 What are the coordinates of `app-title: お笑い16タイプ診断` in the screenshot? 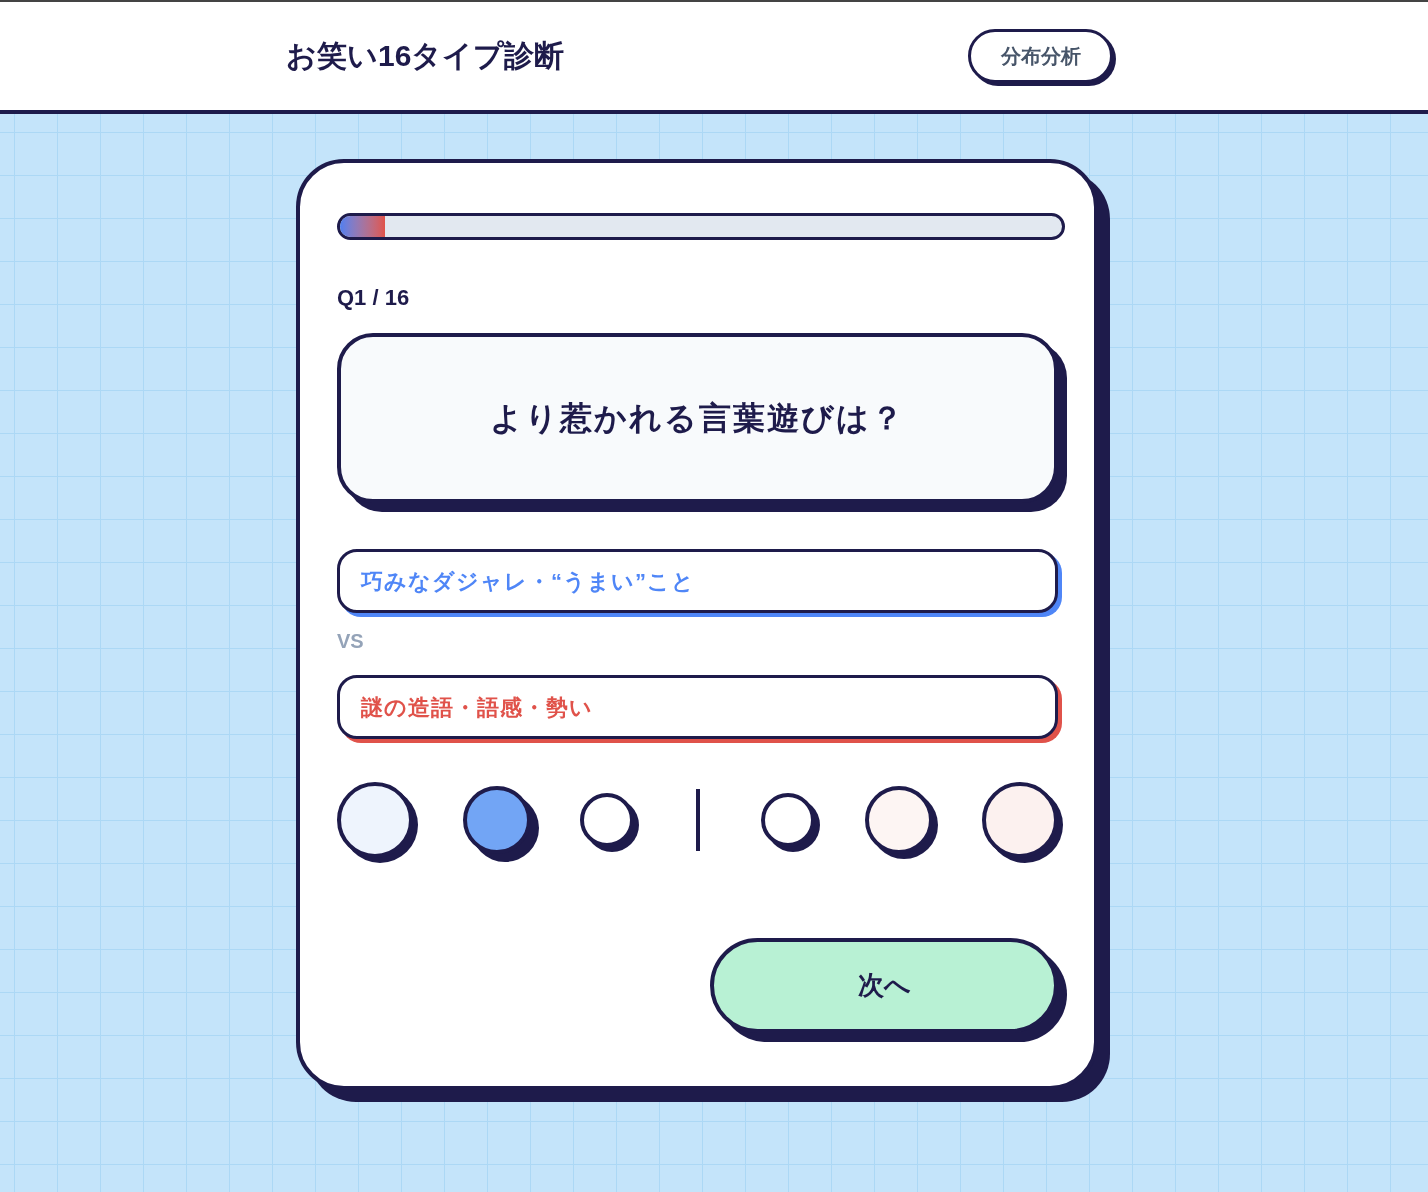 It's located at (425, 56).